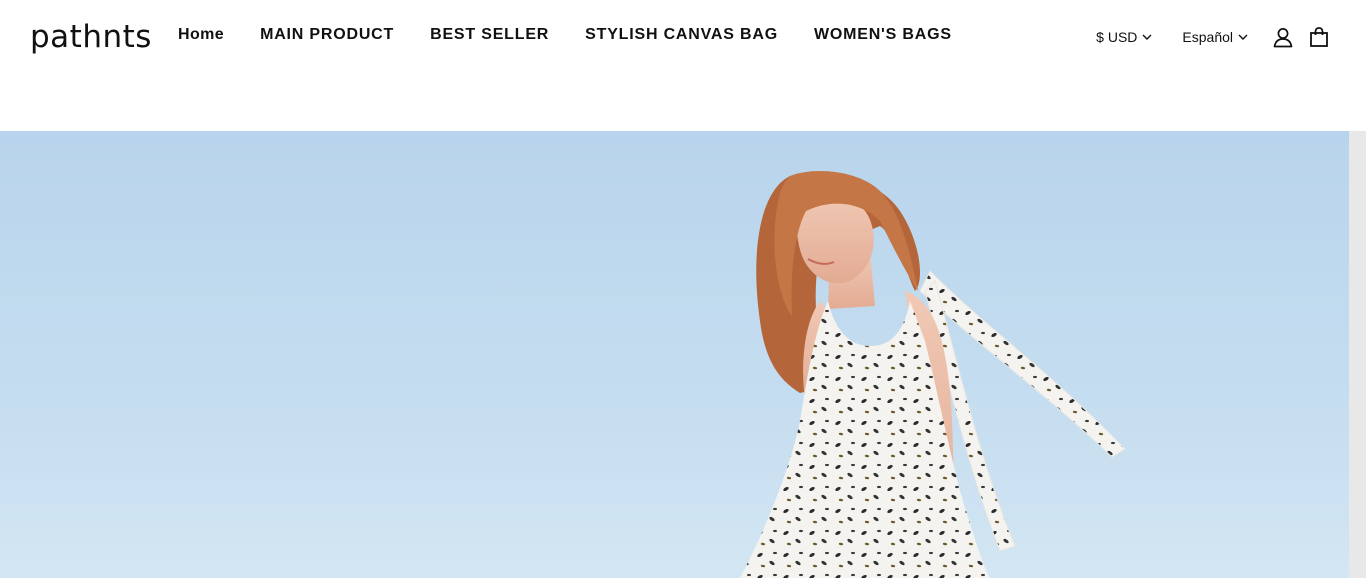 Image resolution: width=1366 pixels, height=578 pixels. I want to click on nav-best-seller: BEST SELLER, so click(489, 35).